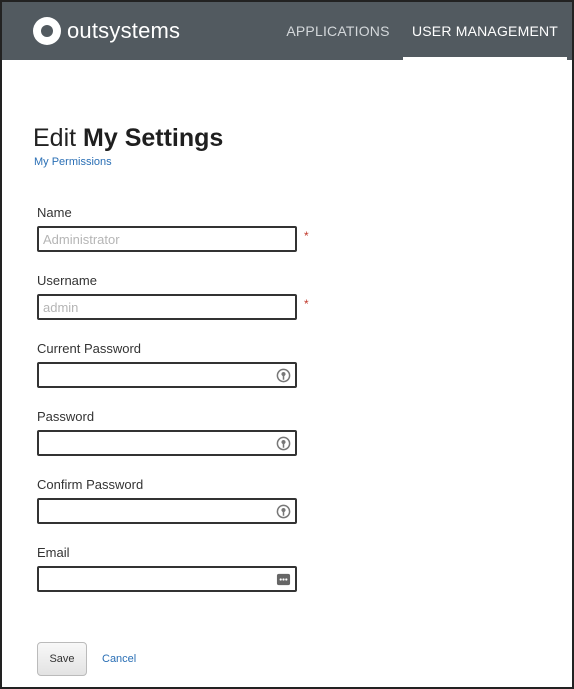 This screenshot has height=689, width=574. I want to click on username-field-box, so click(167, 307).